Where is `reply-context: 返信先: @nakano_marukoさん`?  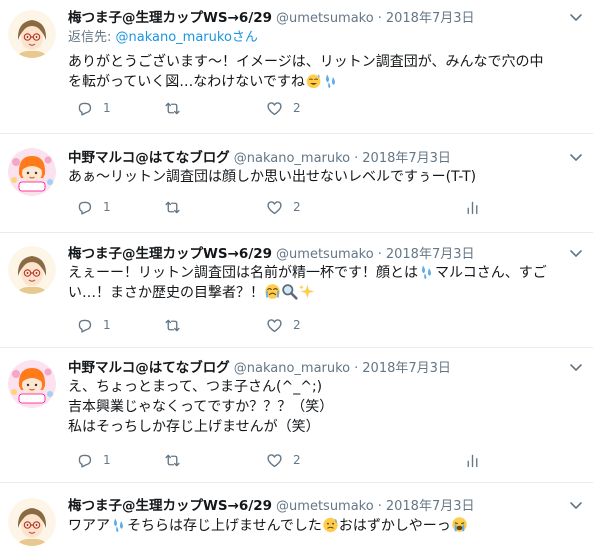
reply-context: 返信先: @nakano_marukoさん is located at coordinates (163, 38).